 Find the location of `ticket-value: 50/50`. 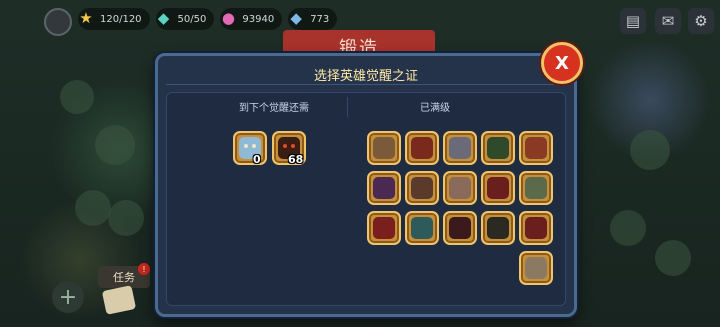

ticket-value: 50/50 is located at coordinates (192, 19).